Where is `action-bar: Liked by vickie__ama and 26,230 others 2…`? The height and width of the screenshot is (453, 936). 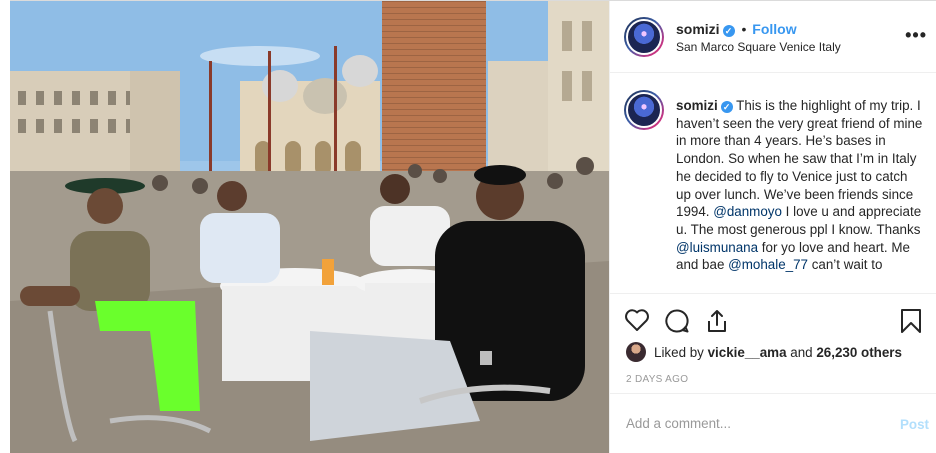 action-bar: Liked by vickie__ama and 26,230 others 2… is located at coordinates (773, 343).